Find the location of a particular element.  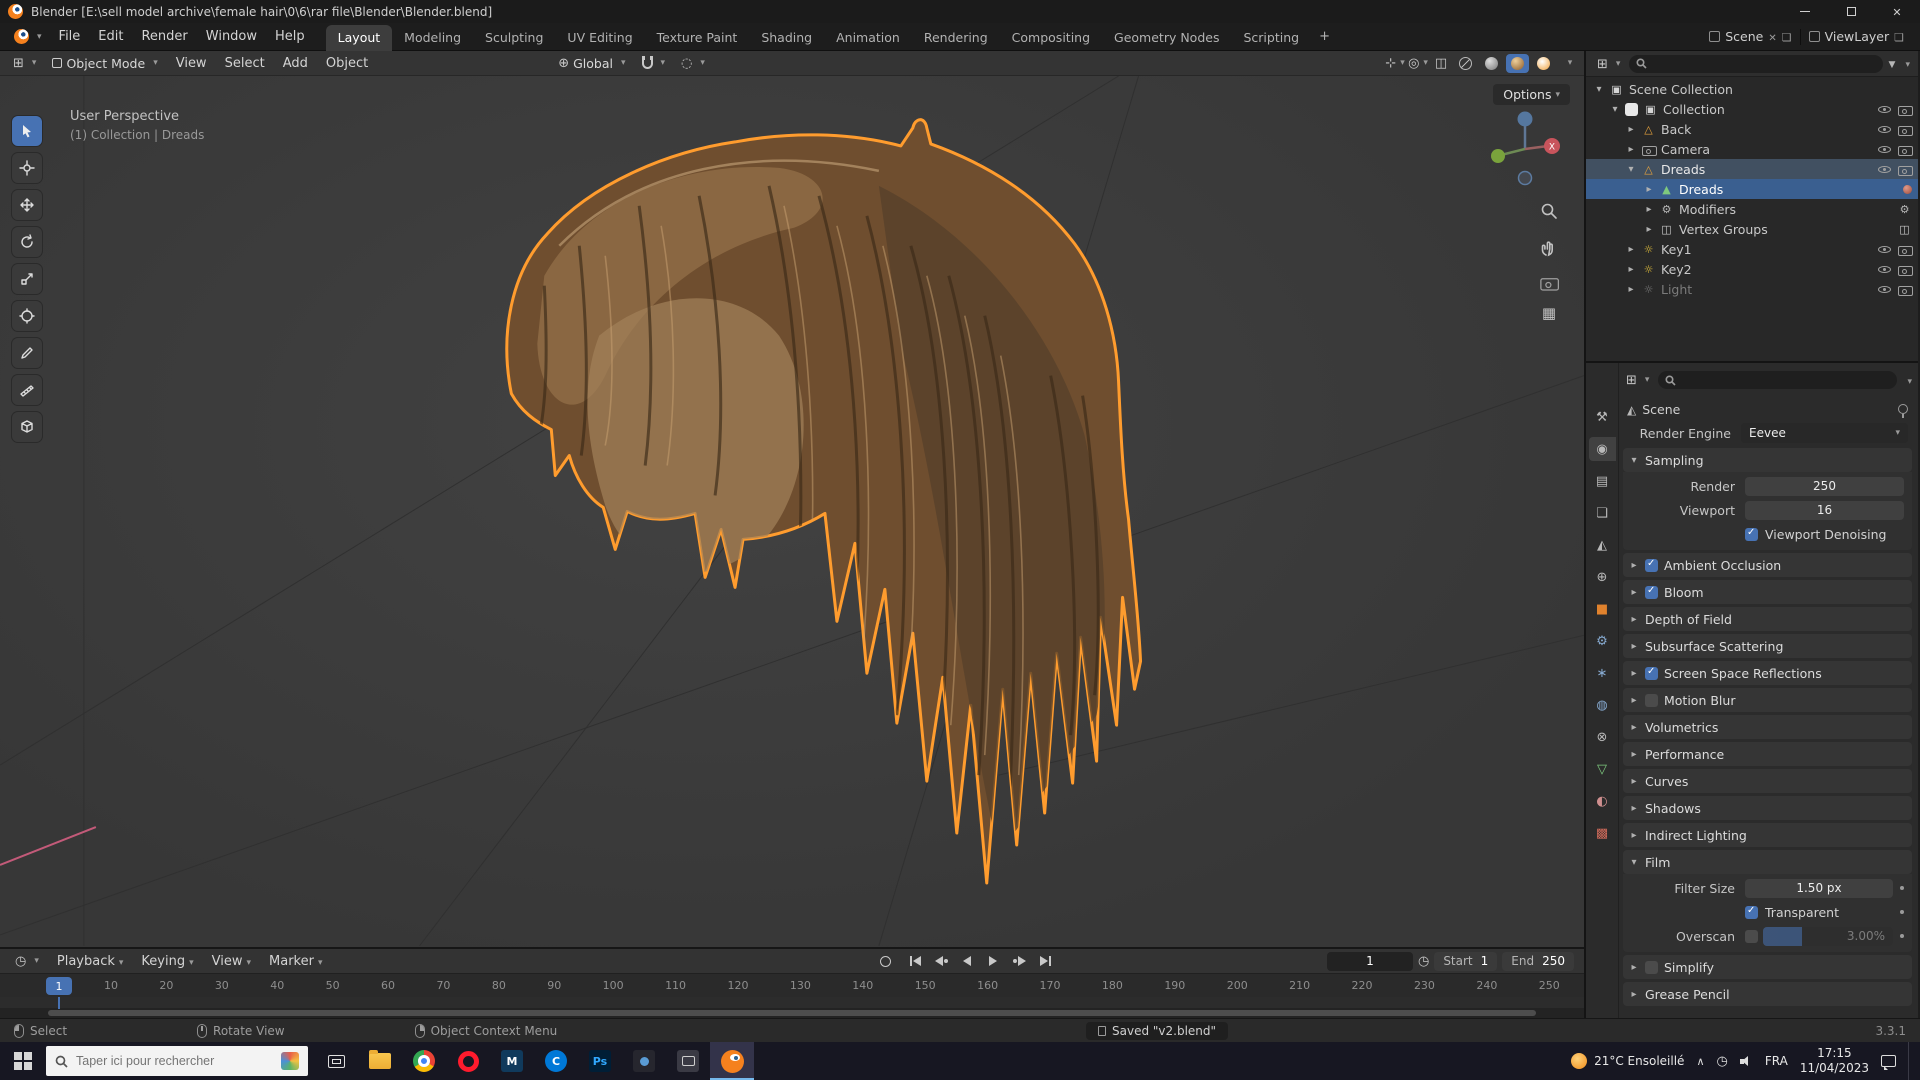

show-gizmo-button: ⊹ is located at coordinates (1395, 63).